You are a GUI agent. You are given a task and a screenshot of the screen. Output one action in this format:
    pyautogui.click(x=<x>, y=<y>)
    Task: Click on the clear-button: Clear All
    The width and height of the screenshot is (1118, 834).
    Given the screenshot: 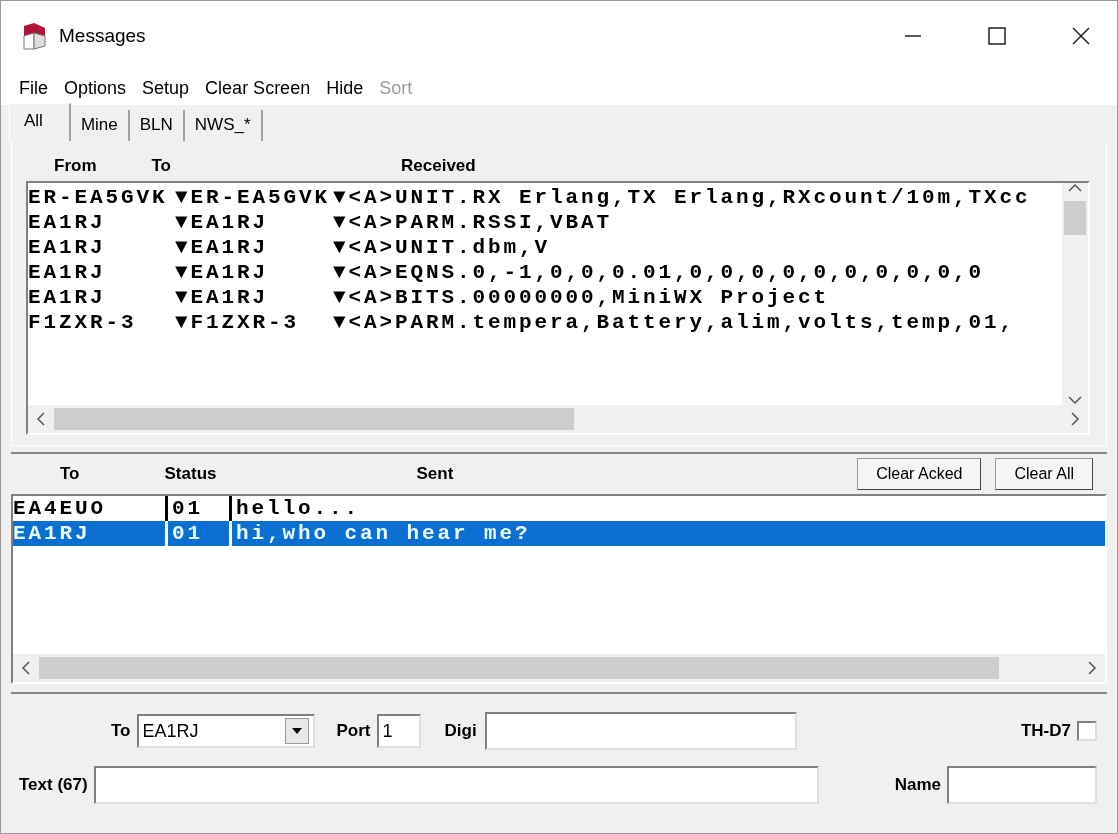 What is the action you would take?
    pyautogui.click(x=1044, y=474)
    